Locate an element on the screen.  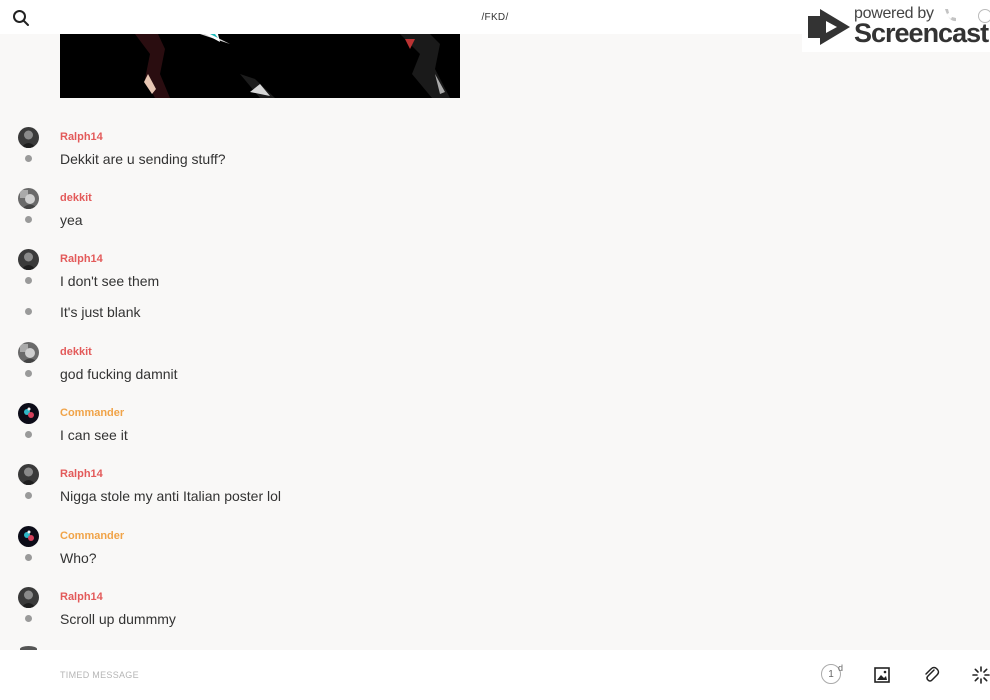
image-attachment is located at coordinates (260, 66).